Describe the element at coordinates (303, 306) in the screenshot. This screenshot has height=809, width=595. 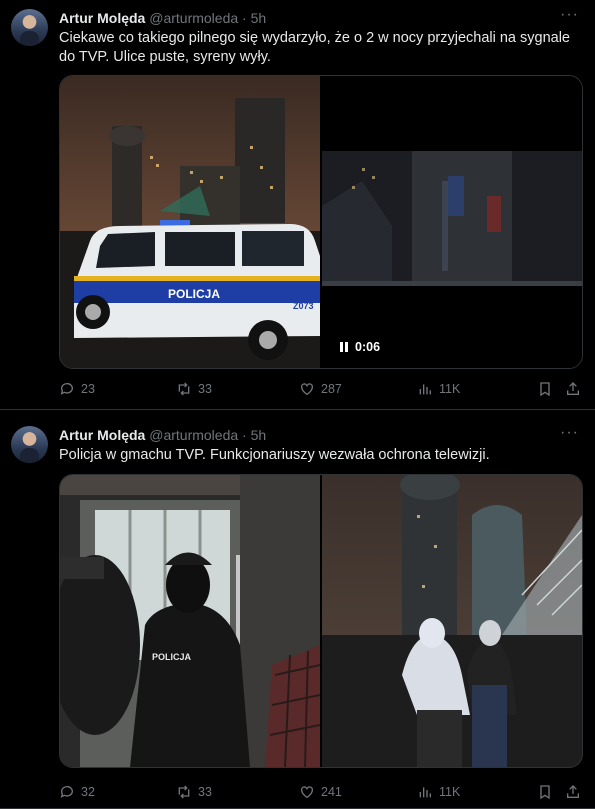
I see `van-plate: Z073` at that location.